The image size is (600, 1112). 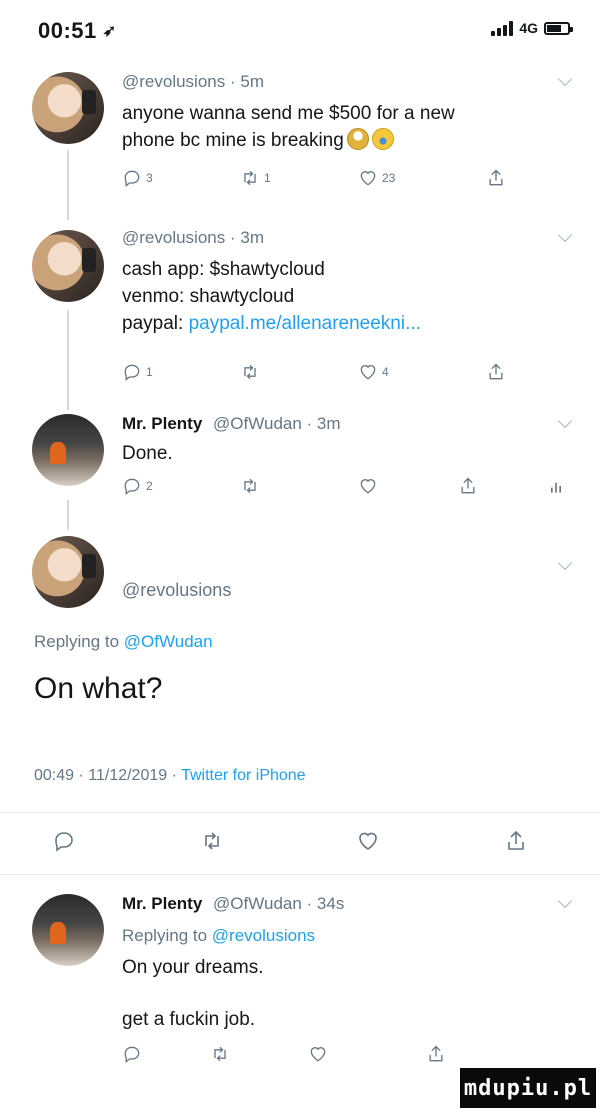 What do you see at coordinates (193, 967) in the screenshot?
I see `tweet-text: On your dreams.` at bounding box center [193, 967].